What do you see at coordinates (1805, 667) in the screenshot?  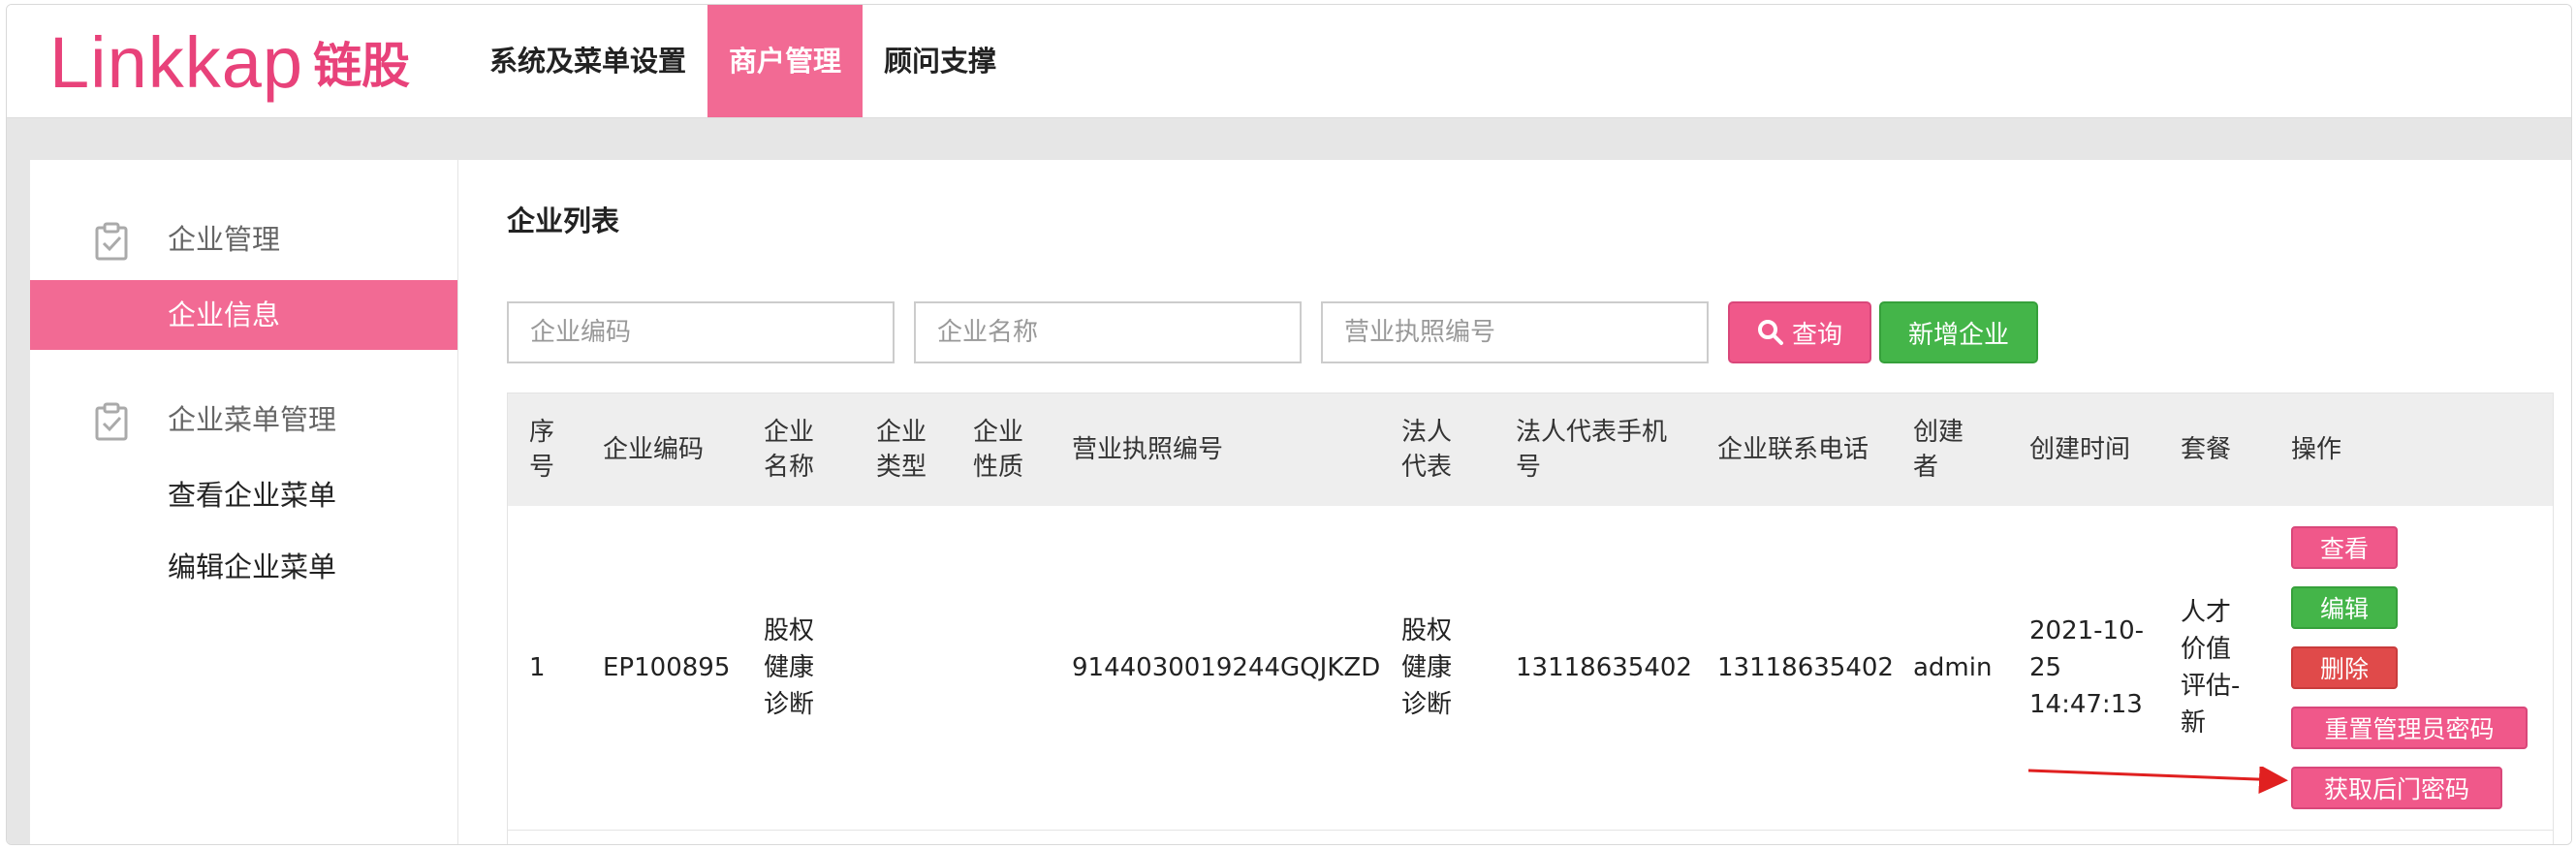 I see `cell-contact-phone: 13118635402` at bounding box center [1805, 667].